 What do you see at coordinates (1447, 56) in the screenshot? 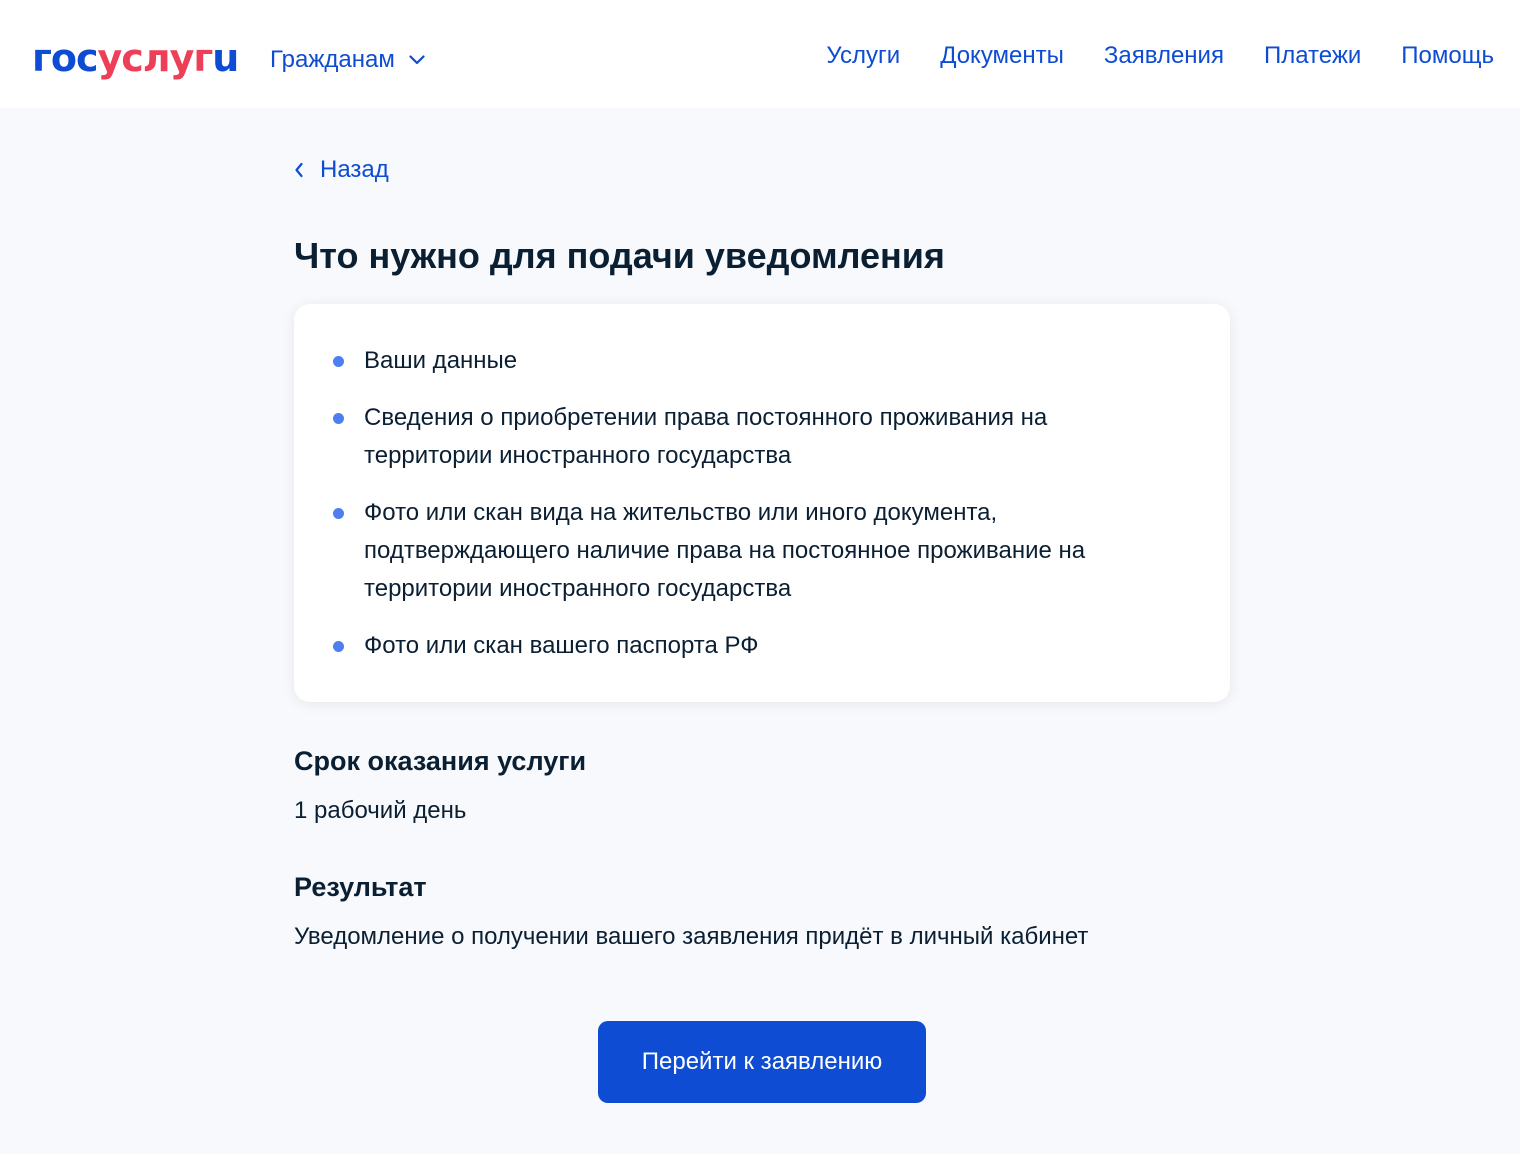
I see `nav-help: Помощь` at bounding box center [1447, 56].